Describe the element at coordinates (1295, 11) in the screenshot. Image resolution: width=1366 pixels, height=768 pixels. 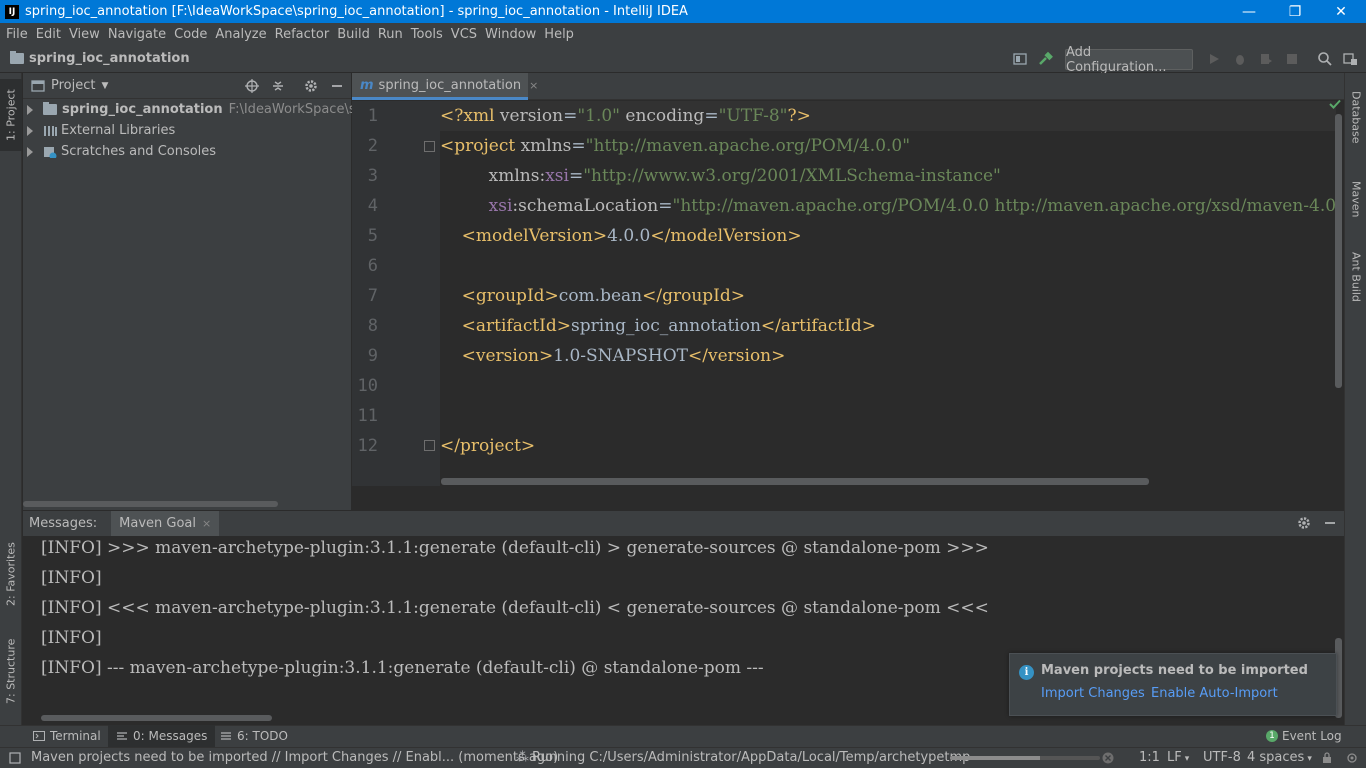
I see `restore-button: ❐` at that location.